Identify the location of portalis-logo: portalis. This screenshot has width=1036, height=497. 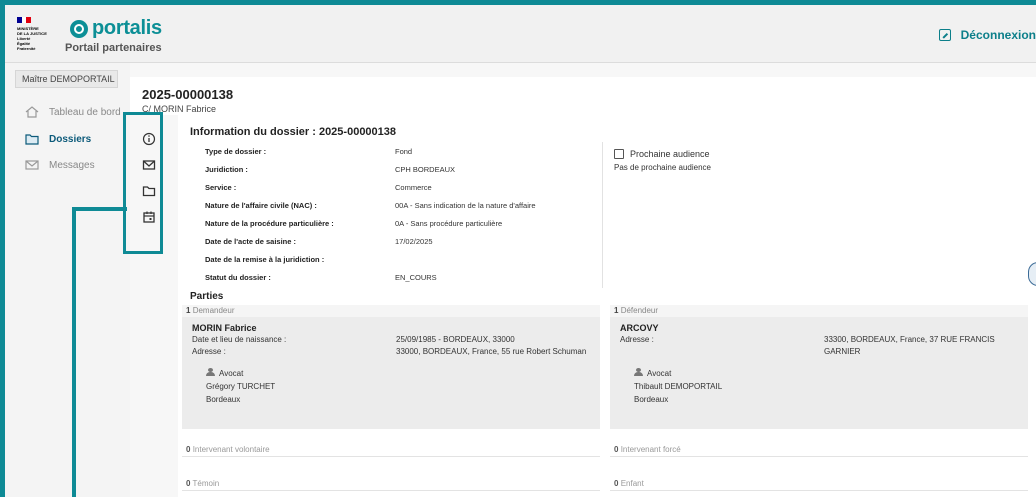
(116, 28).